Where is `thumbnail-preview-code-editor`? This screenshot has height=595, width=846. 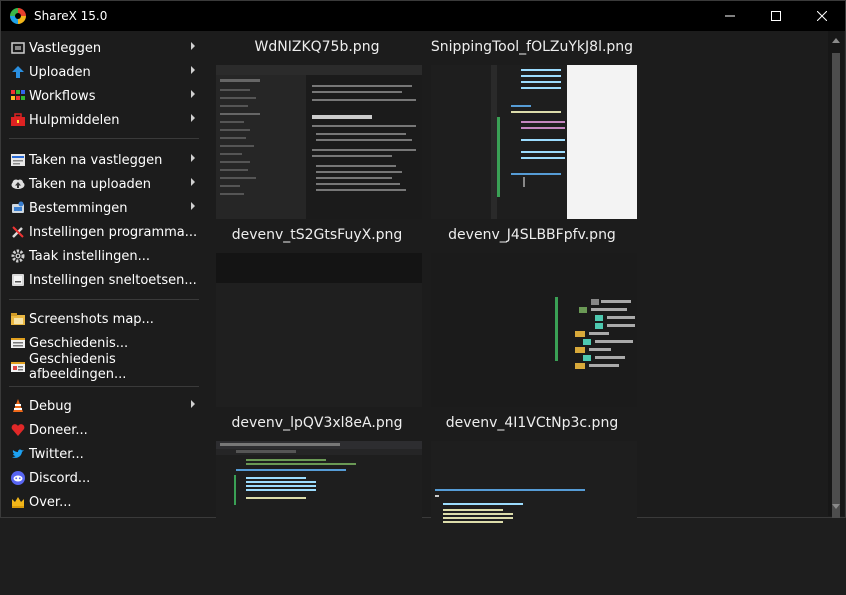
thumbnail-preview-code-editor is located at coordinates (534, 142).